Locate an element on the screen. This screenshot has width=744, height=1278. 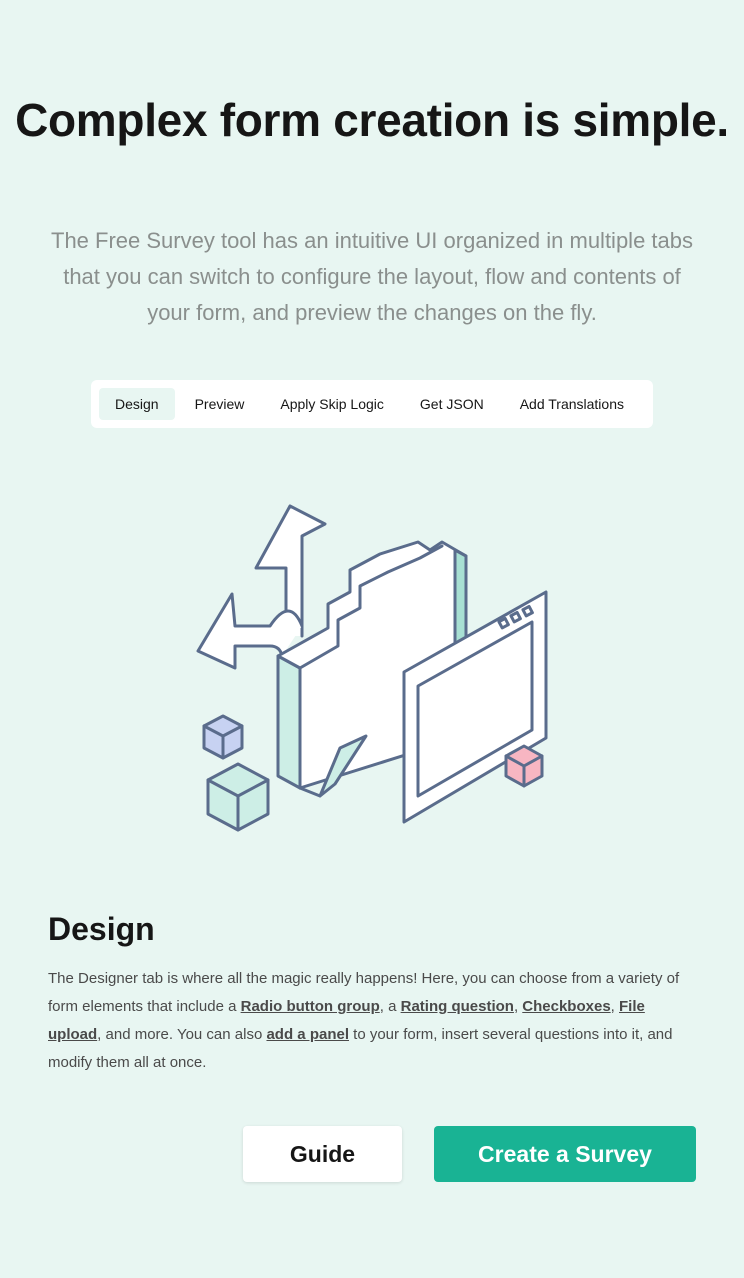
link-rating-question: Rating question is located at coordinates (457, 1006).